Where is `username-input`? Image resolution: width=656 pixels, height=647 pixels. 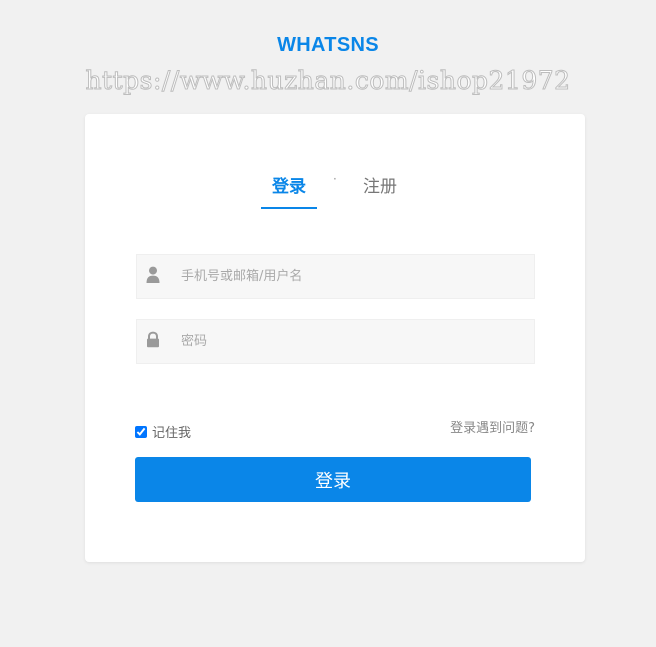 username-input is located at coordinates (351, 276).